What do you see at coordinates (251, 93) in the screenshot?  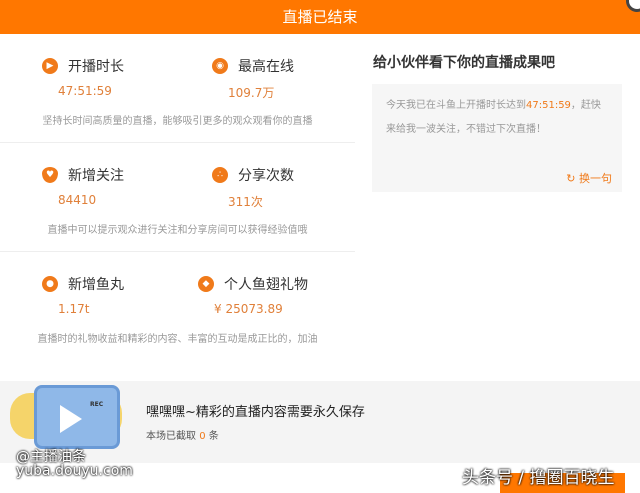 I see `stat-value: 109.7万` at bounding box center [251, 93].